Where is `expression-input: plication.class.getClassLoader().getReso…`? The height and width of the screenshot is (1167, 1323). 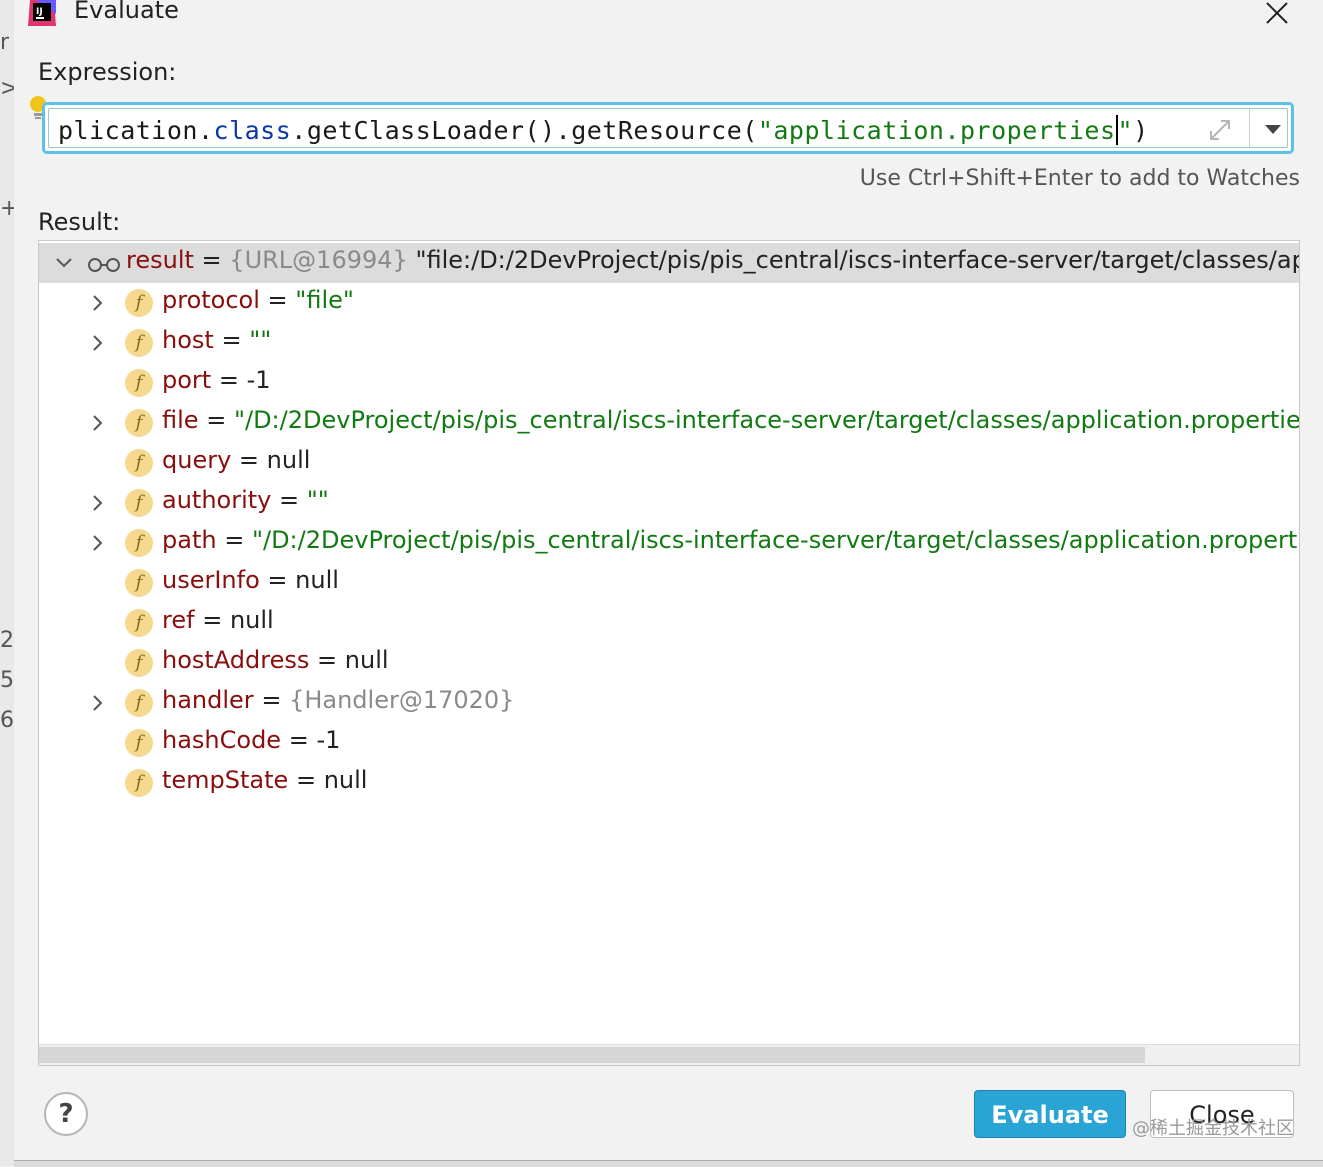 expression-input: plication.class.getClassLoader().getReso… is located at coordinates (668, 128).